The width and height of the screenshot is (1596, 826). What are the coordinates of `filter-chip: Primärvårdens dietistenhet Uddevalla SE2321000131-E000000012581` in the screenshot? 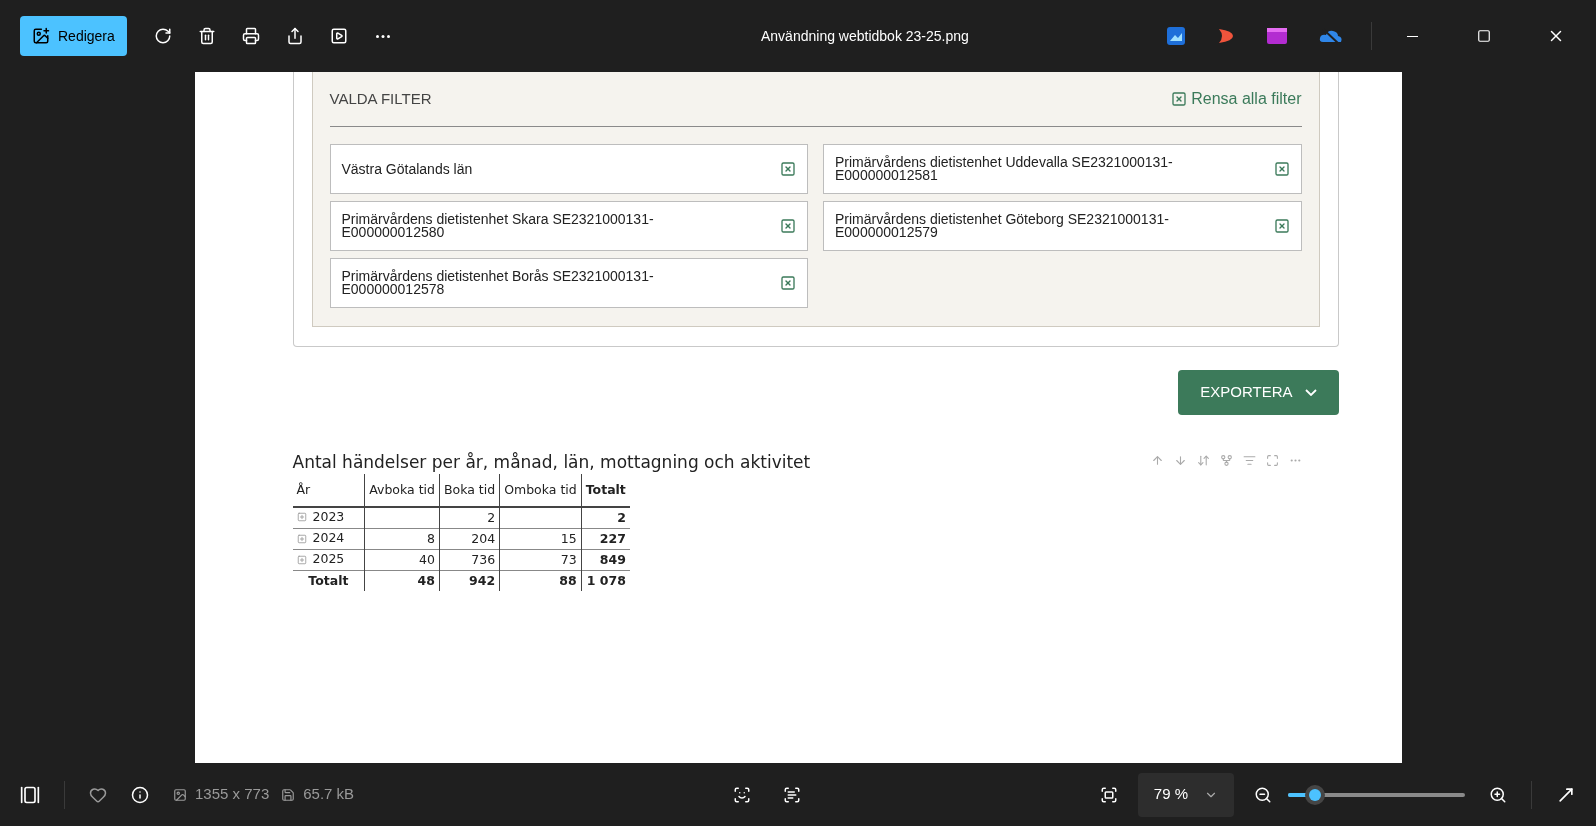 It's located at (1062, 169).